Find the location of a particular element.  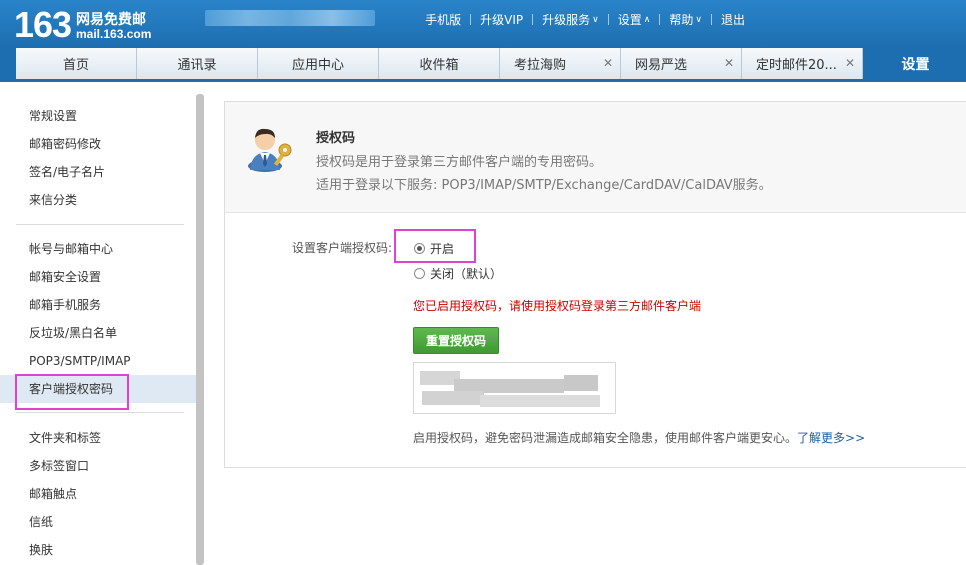

tab-inbox: 收件箱 is located at coordinates (439, 63).